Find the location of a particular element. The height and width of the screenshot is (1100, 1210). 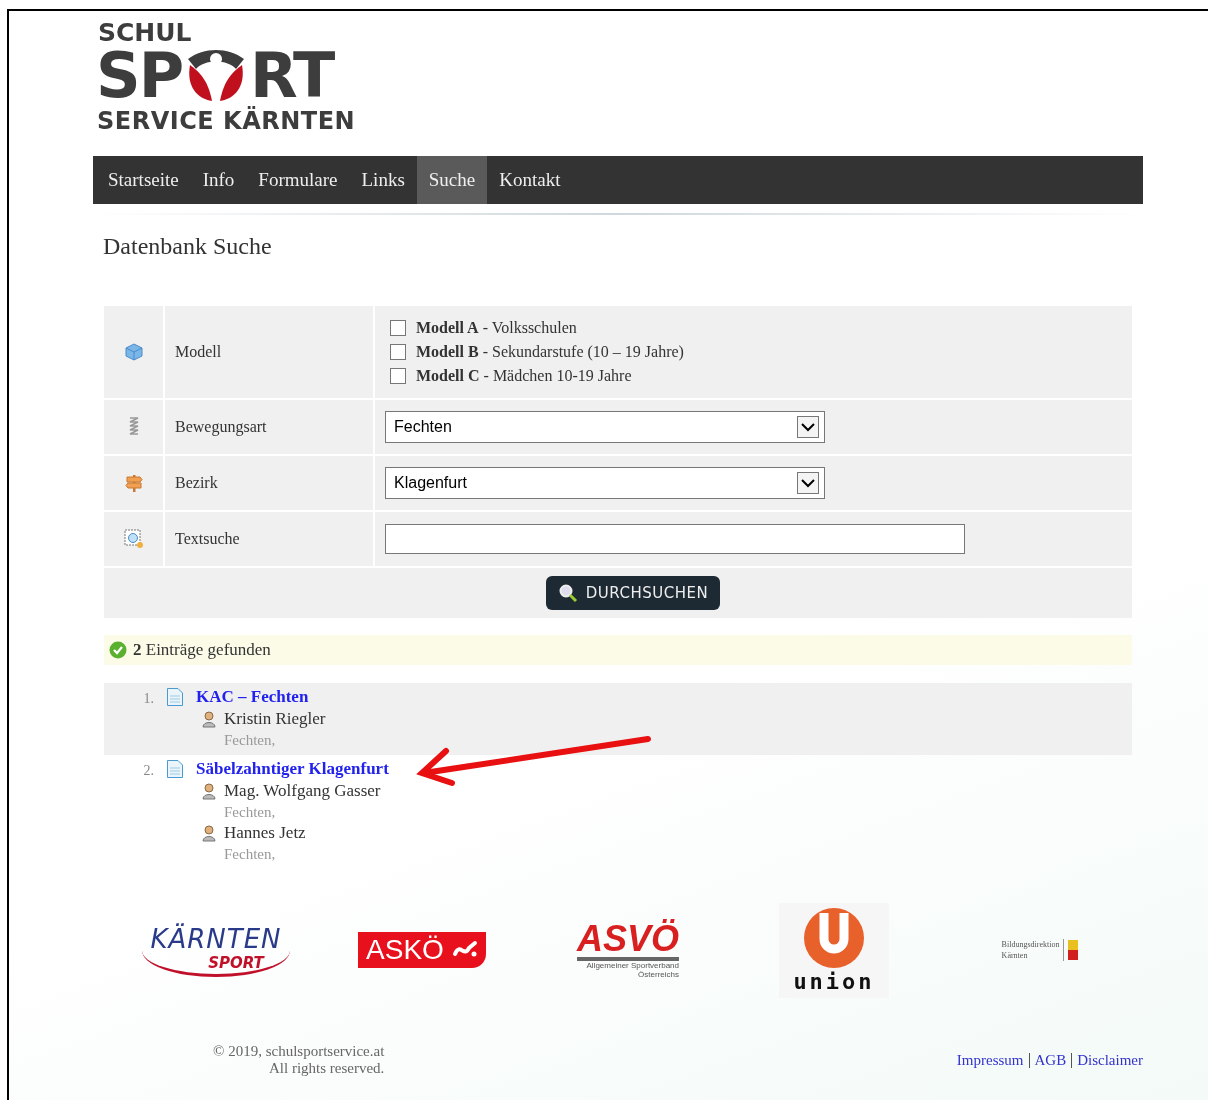

sponsor-logo: KÄRNTEN SPORT is located at coordinates (216, 950).